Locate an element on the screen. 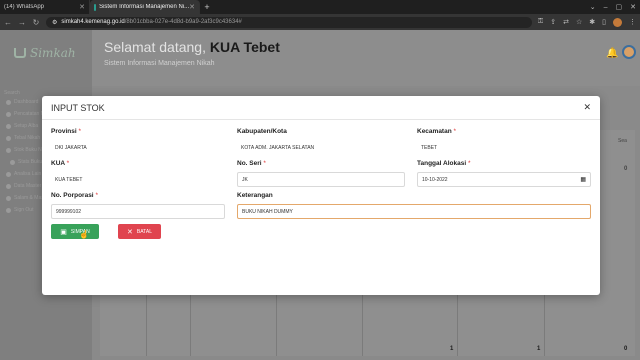 The image size is (640, 360). profile-avatar is located at coordinates (617, 22).